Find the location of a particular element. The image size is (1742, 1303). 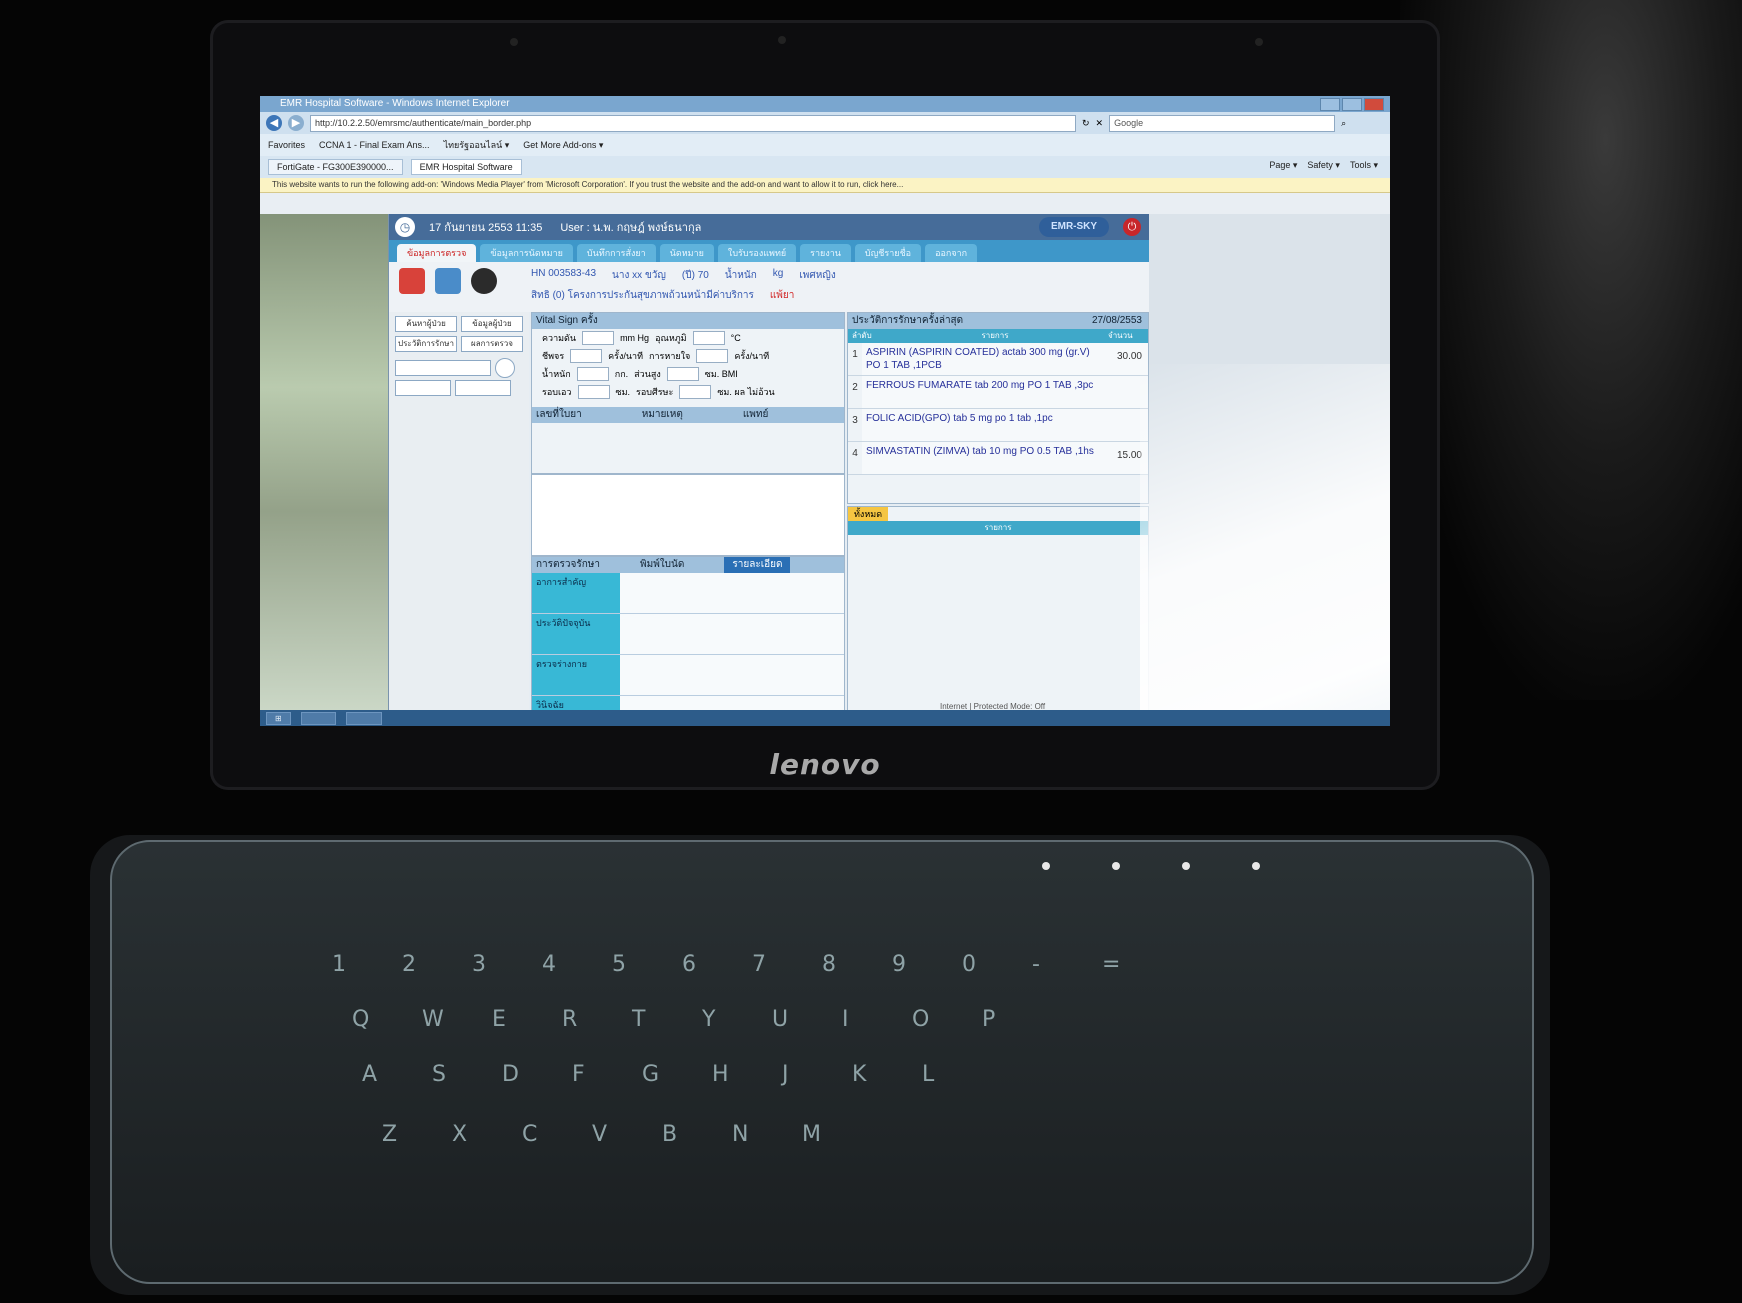

key: O is located at coordinates (920, 1019).